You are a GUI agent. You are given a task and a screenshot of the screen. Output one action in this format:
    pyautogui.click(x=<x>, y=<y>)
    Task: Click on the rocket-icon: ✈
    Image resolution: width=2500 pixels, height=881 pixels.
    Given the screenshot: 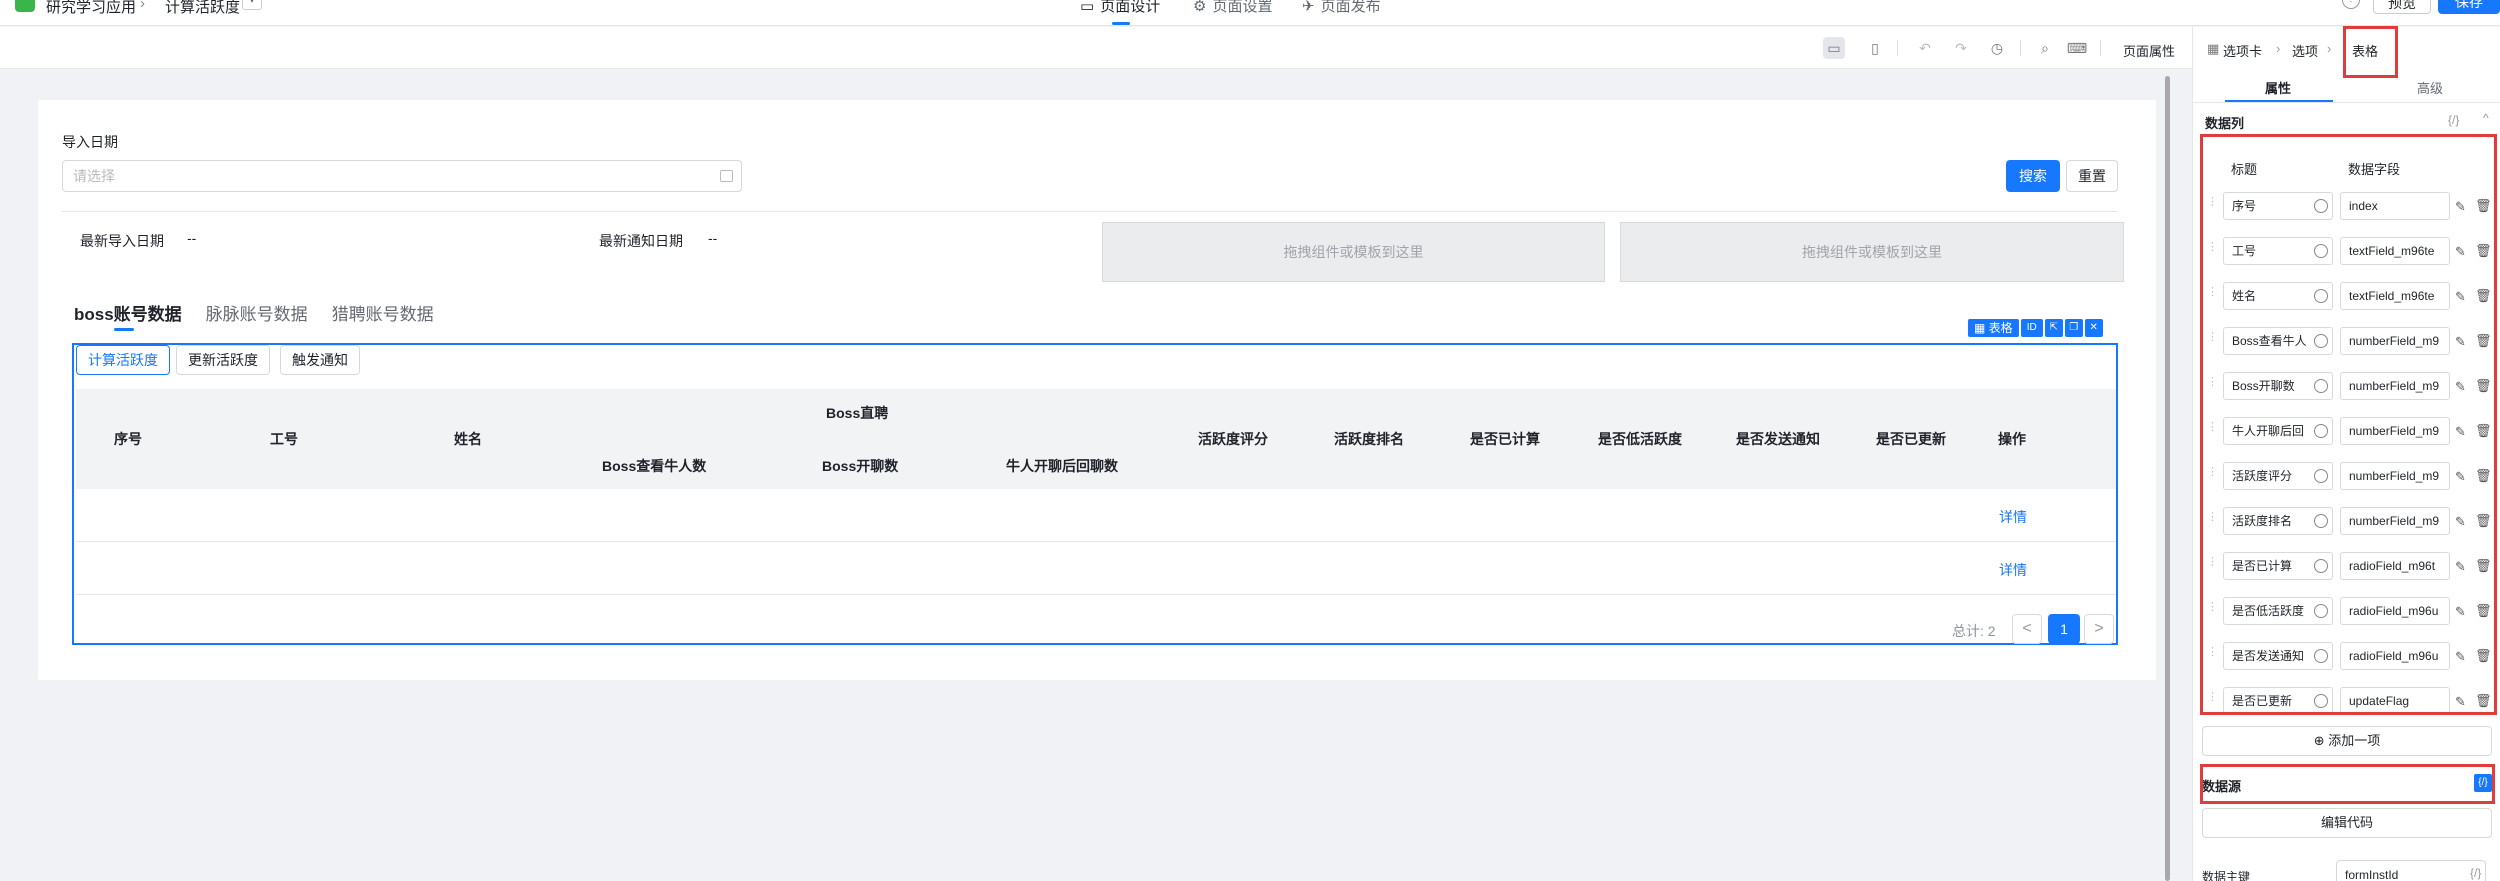 What is the action you would take?
    pyautogui.click(x=1308, y=7)
    